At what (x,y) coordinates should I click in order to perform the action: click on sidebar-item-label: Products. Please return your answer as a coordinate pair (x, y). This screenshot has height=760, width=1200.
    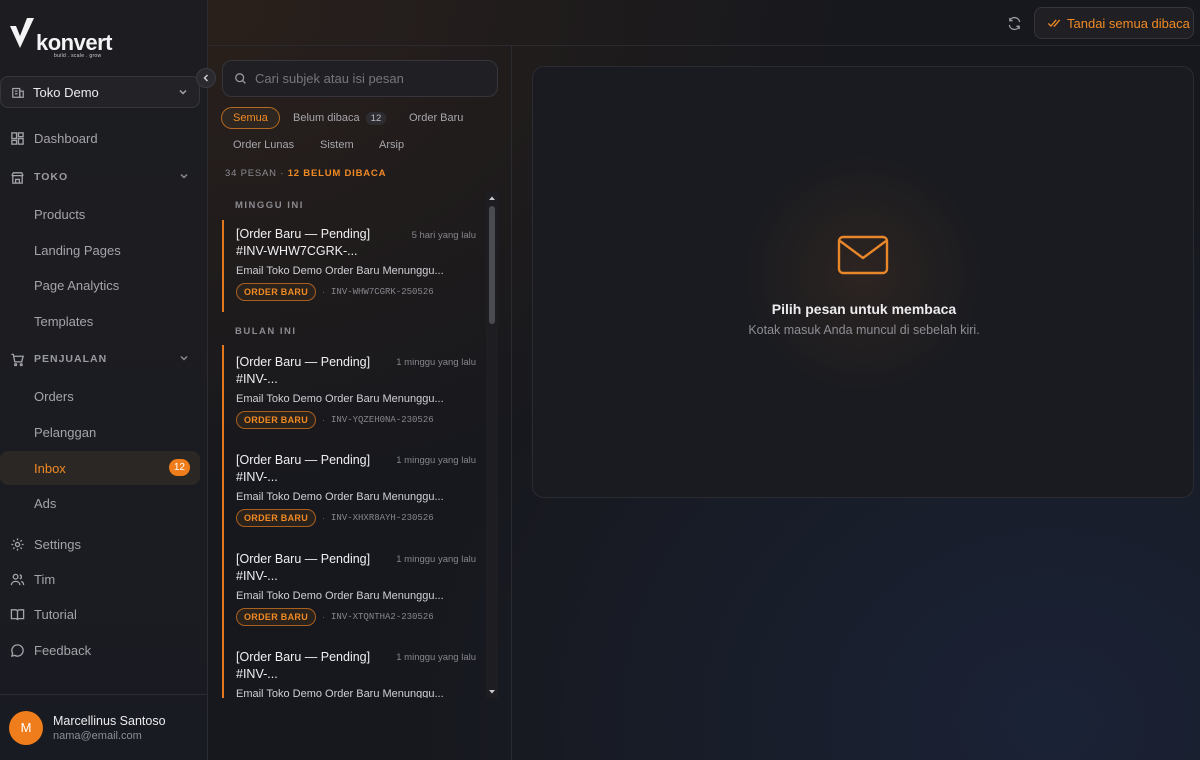
    Looking at the image, I should click on (60, 214).